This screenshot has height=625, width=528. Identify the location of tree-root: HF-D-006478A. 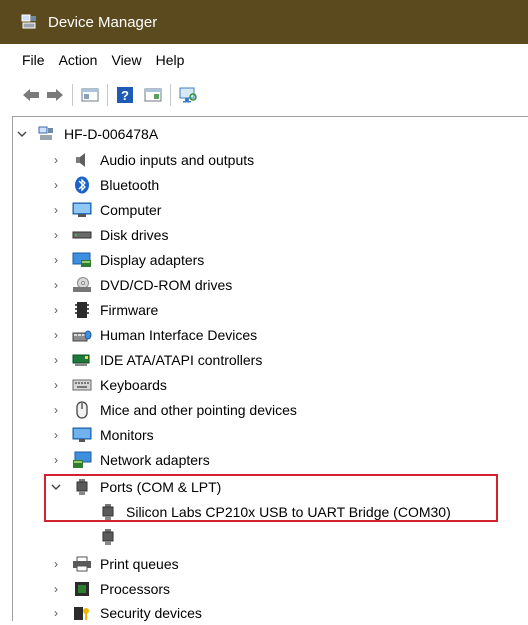
(87, 133).